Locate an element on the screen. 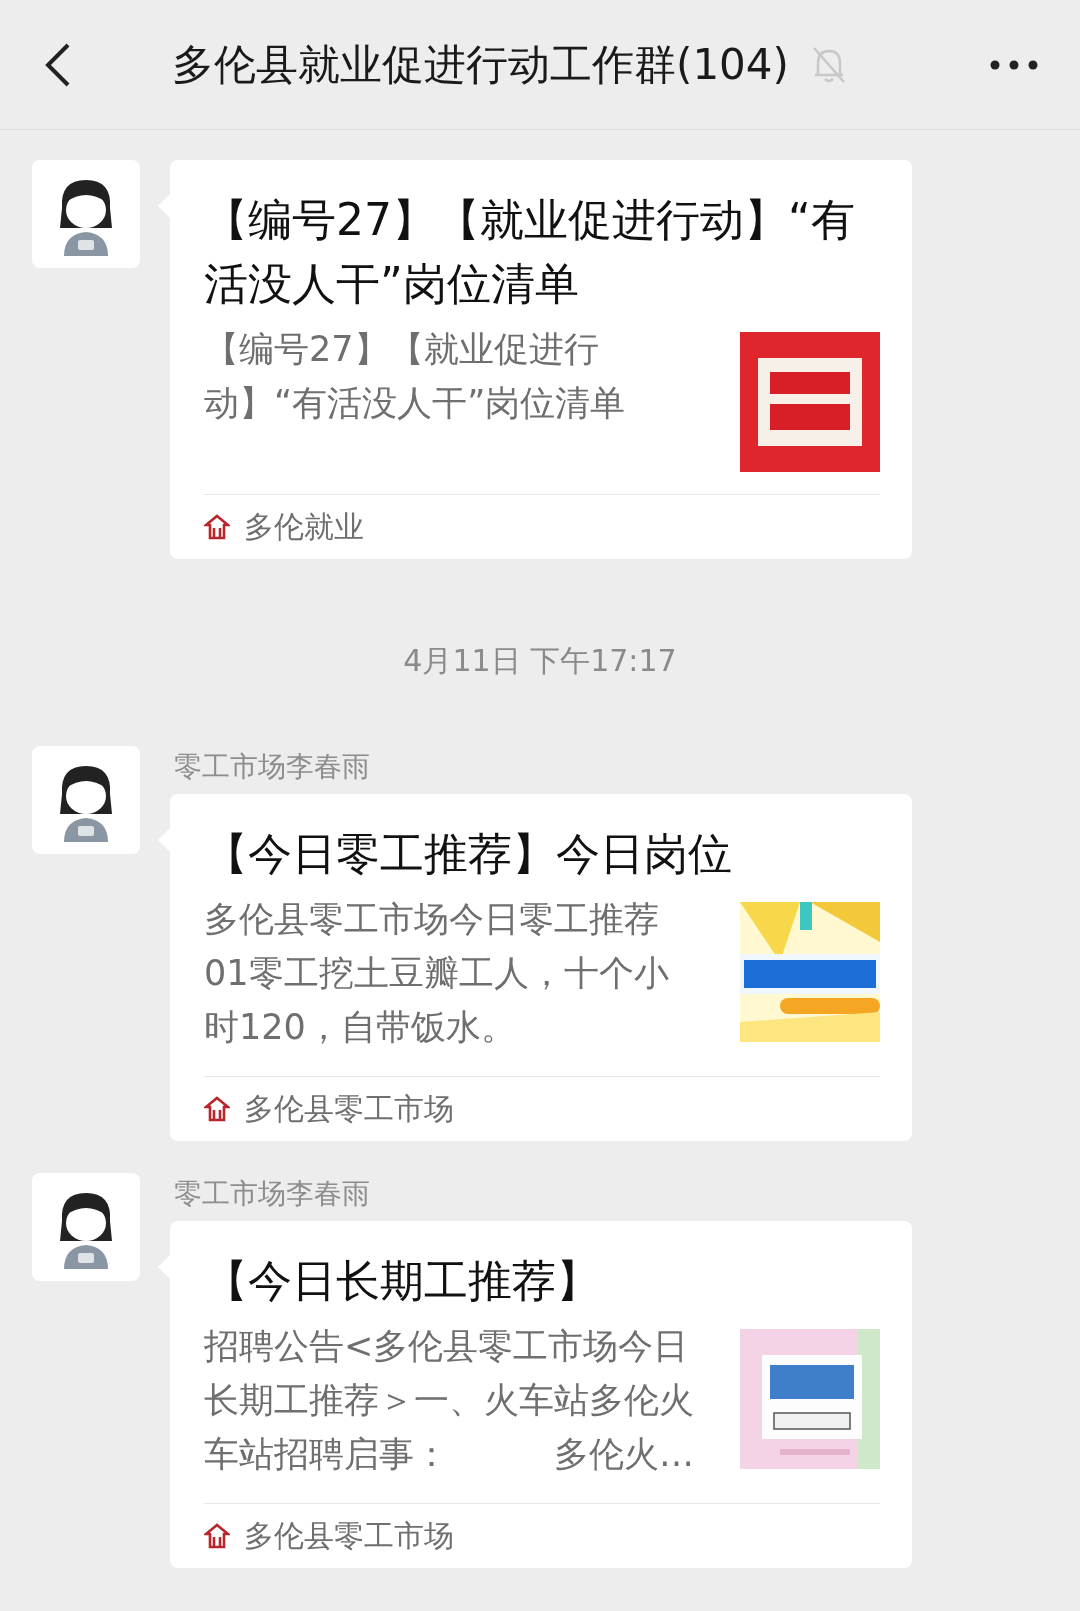  article-card: 【今日长期工推荐】 招聘公告<多伦县零工市场今日长期工推荐＞一、火车站多伦火车站招聘启事： 多伦火… 多伦县零工市场 is located at coordinates (541, 1394).